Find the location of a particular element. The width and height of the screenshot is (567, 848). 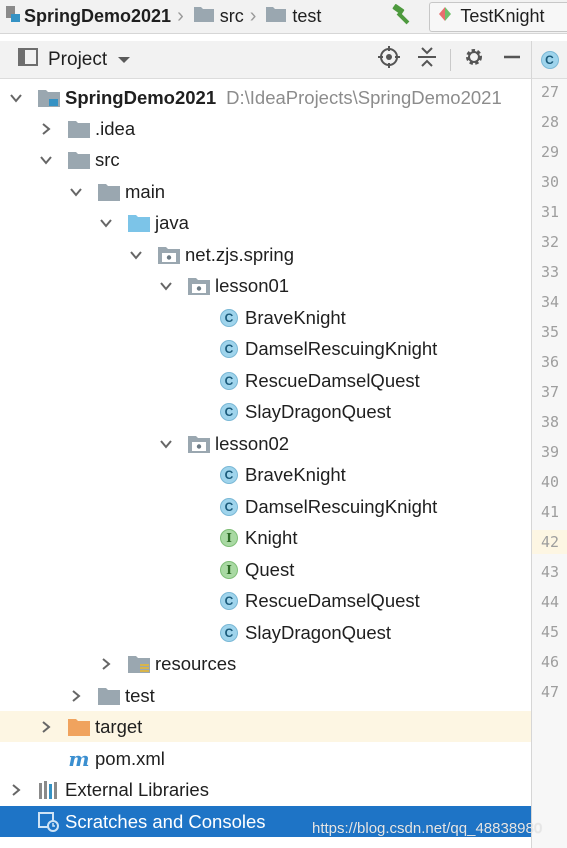

tree-node-label: Quest is located at coordinates (270, 569).